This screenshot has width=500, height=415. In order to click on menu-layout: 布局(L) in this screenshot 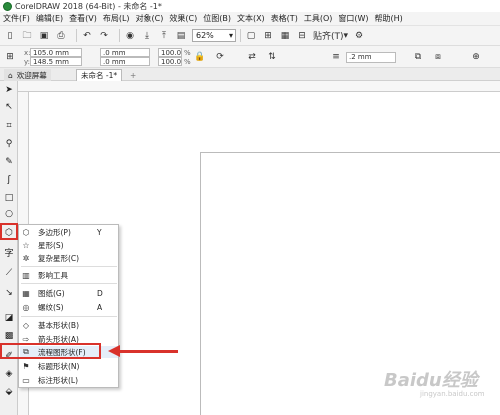, I will do `click(116, 18)`.